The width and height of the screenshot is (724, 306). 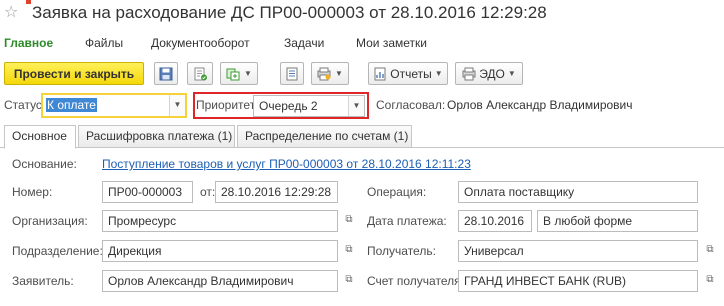 What do you see at coordinates (401, 251) in the screenshot?
I see `recipient-label: Получатель:` at bounding box center [401, 251].